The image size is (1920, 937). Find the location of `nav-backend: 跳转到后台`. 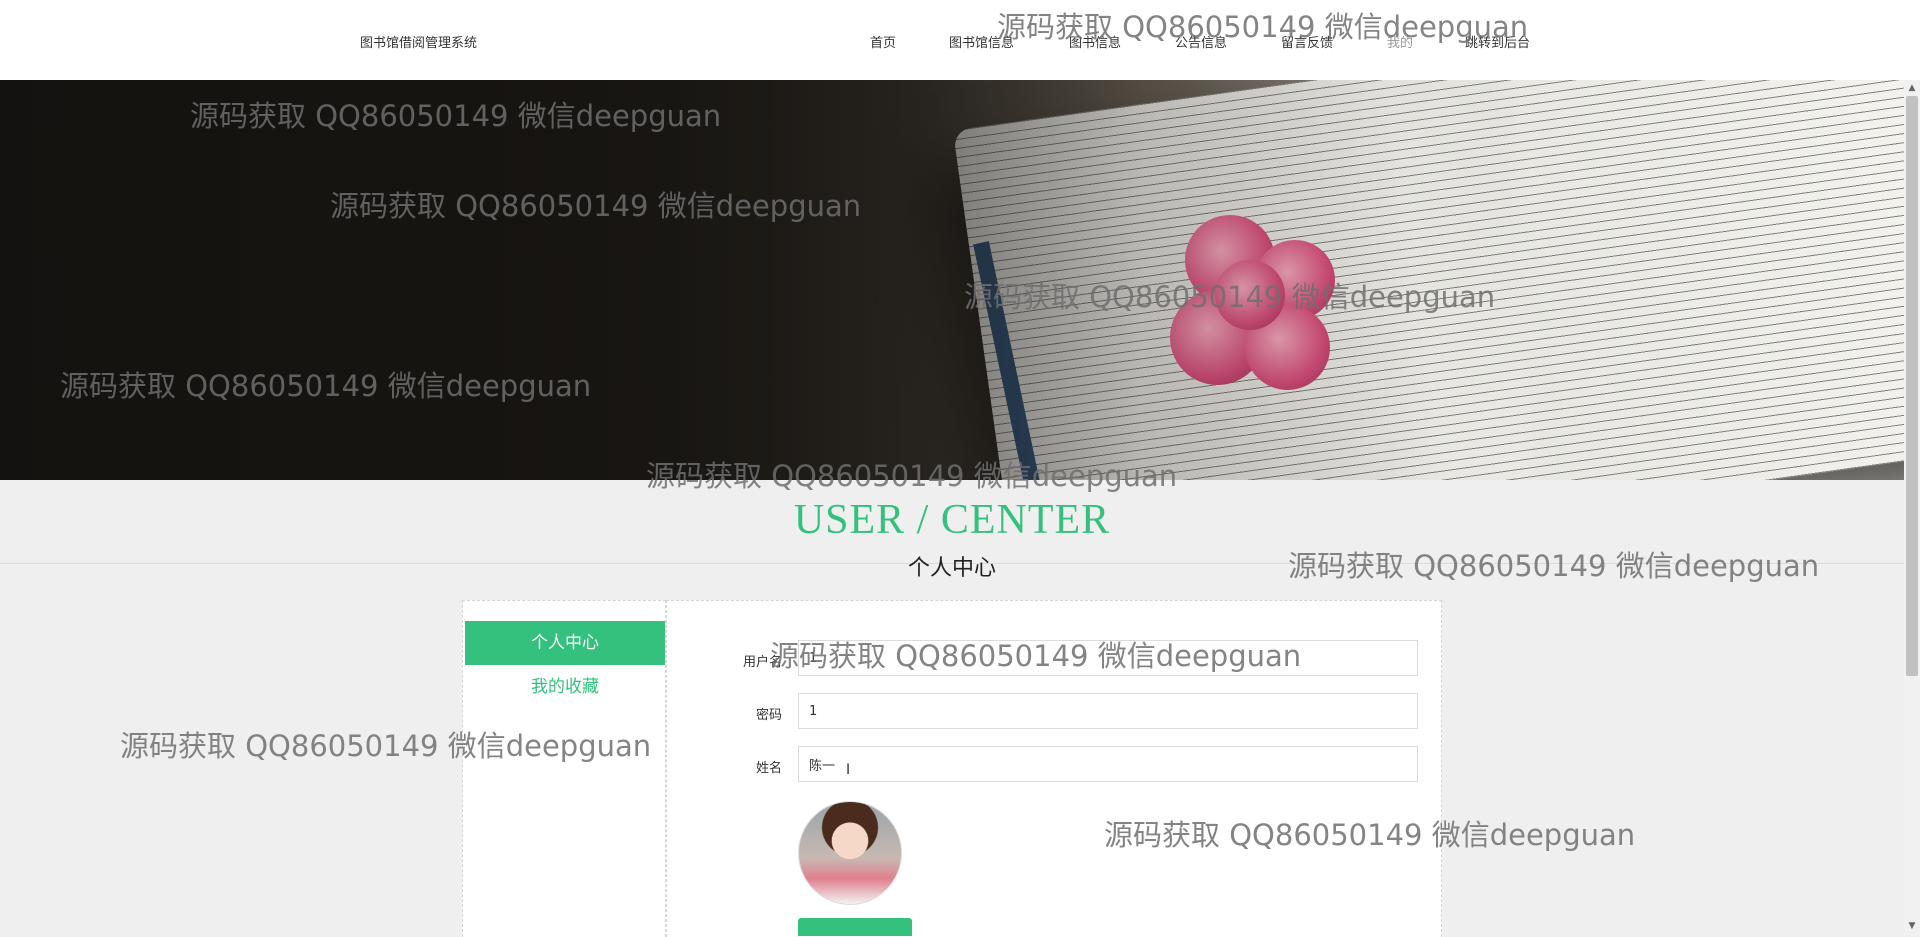

nav-backend: 跳转到后台 is located at coordinates (1497, 41).